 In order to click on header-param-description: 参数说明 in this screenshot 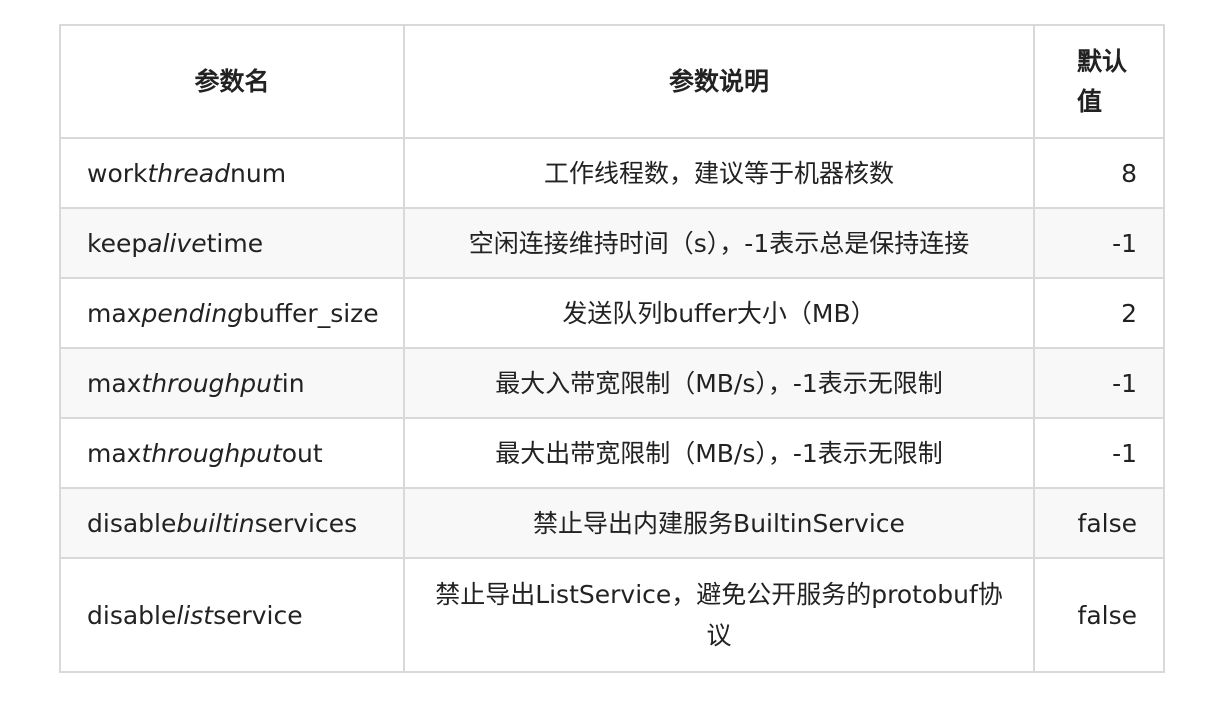, I will do `click(719, 81)`.